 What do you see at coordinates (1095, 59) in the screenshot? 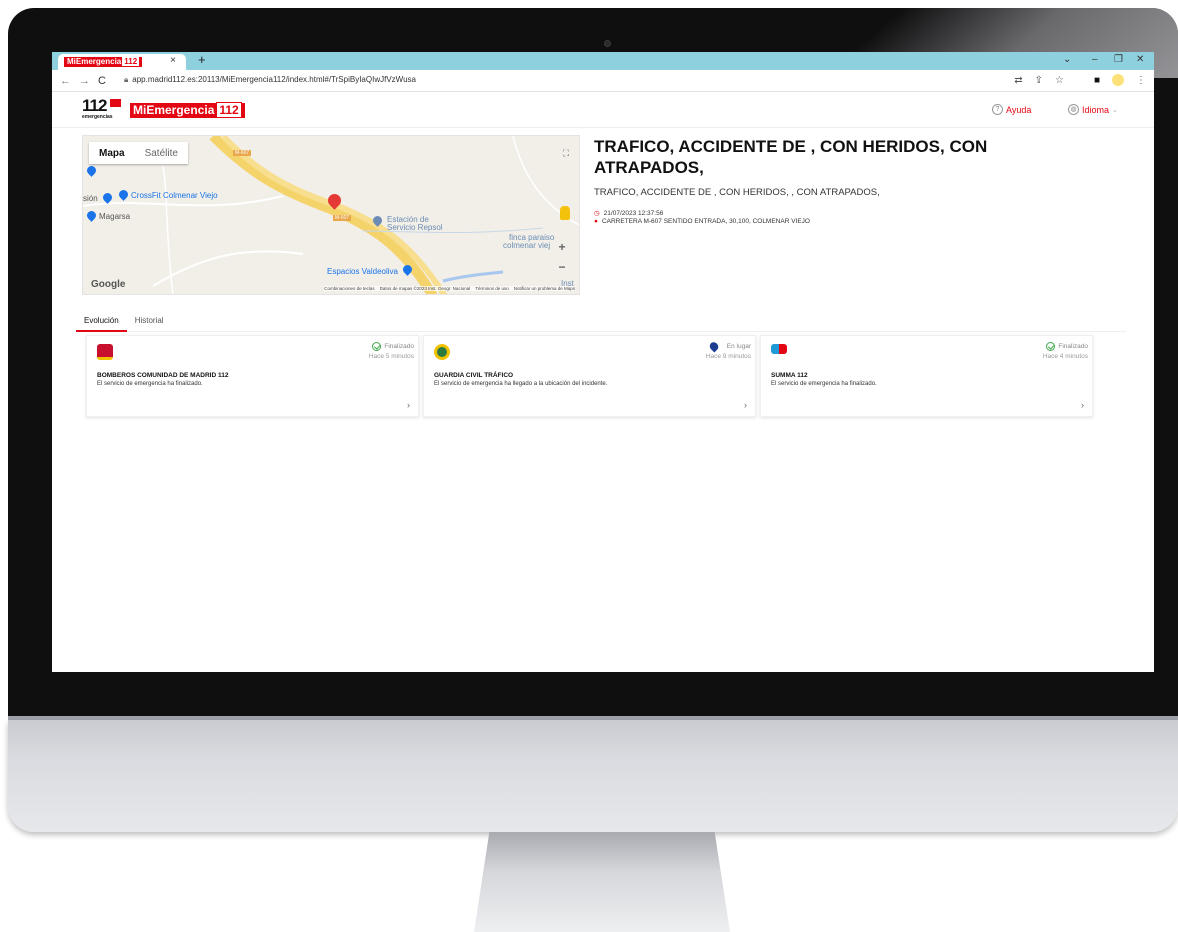
I see `minimize-icon: –` at bounding box center [1095, 59].